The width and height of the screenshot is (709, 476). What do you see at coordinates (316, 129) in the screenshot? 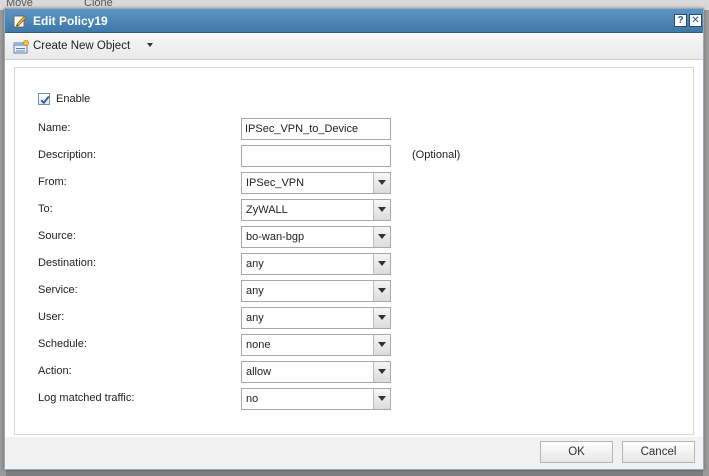
I see `name-input: IPSec_VPN_to_Device` at bounding box center [316, 129].